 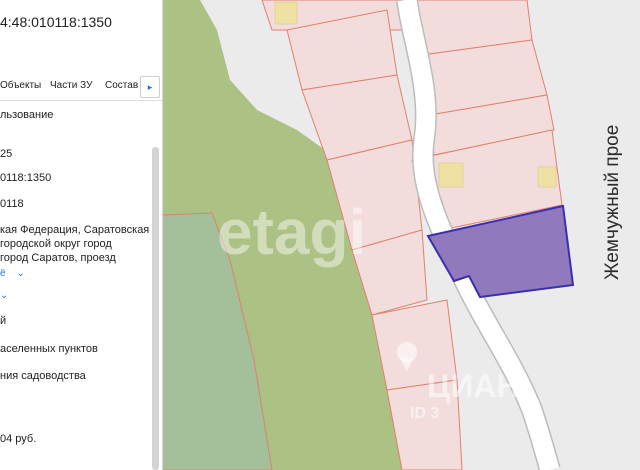 What do you see at coordinates (20, 85) in the screenshot?
I see `tab-objects: Объекты` at bounding box center [20, 85].